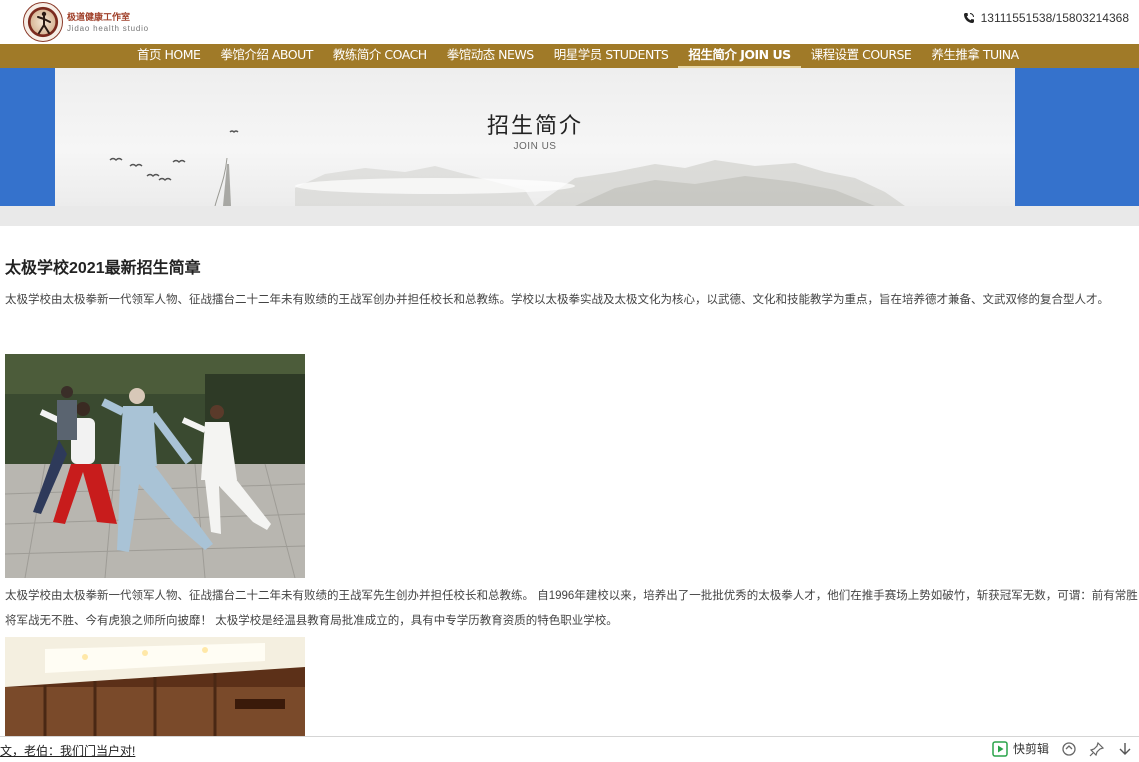  I want to click on clip-play-icon, so click(1000, 748).